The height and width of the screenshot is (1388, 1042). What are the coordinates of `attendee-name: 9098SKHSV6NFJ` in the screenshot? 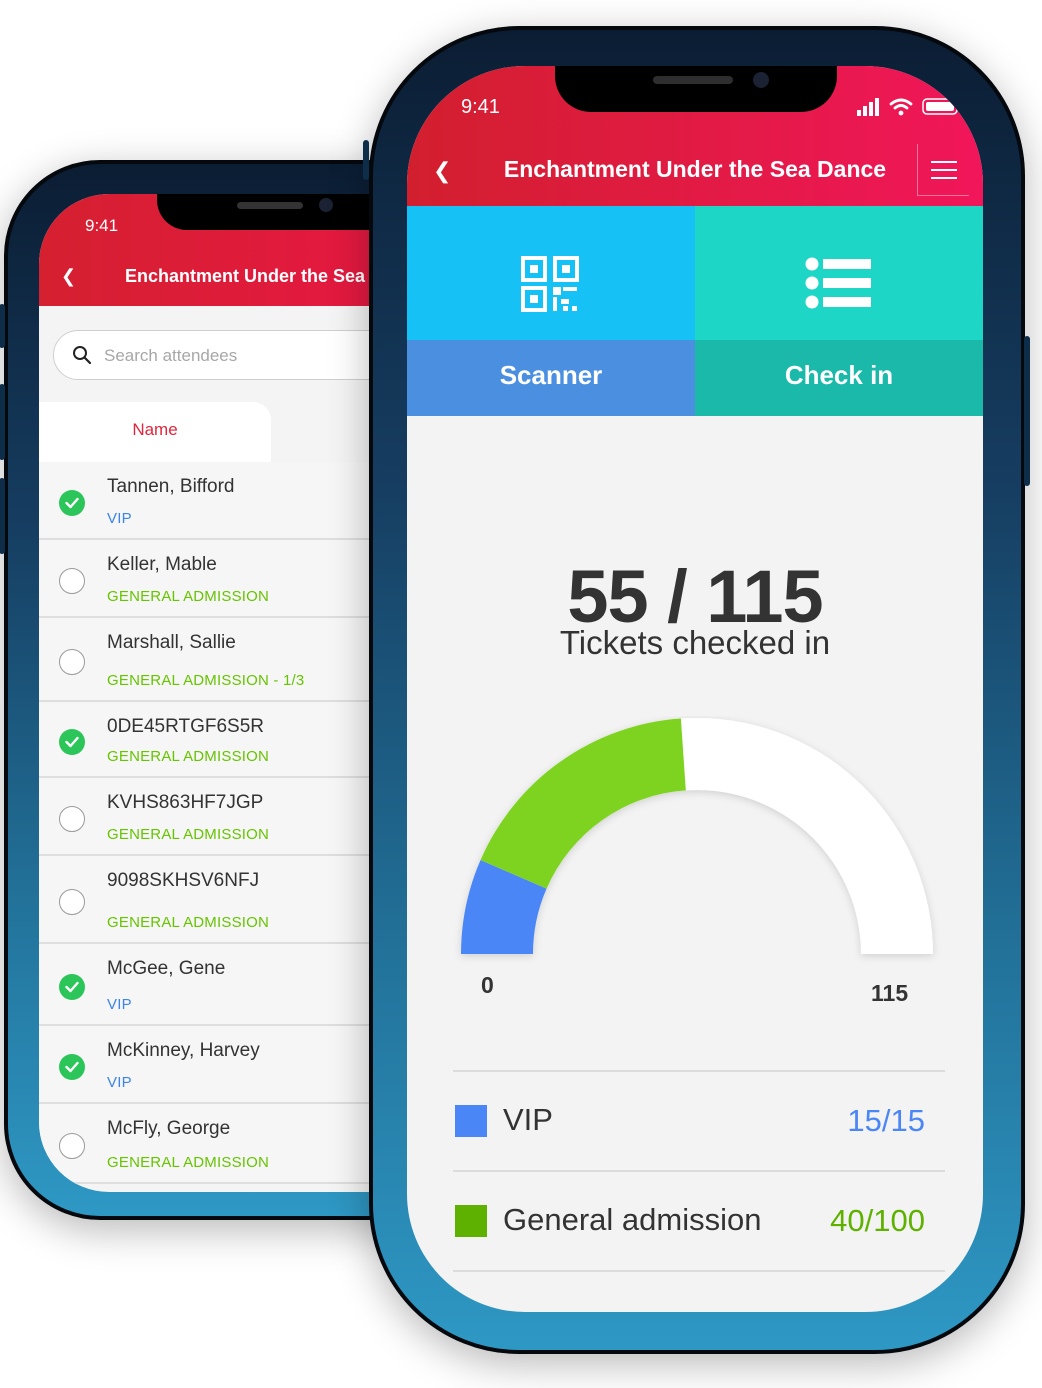 It's located at (183, 880).